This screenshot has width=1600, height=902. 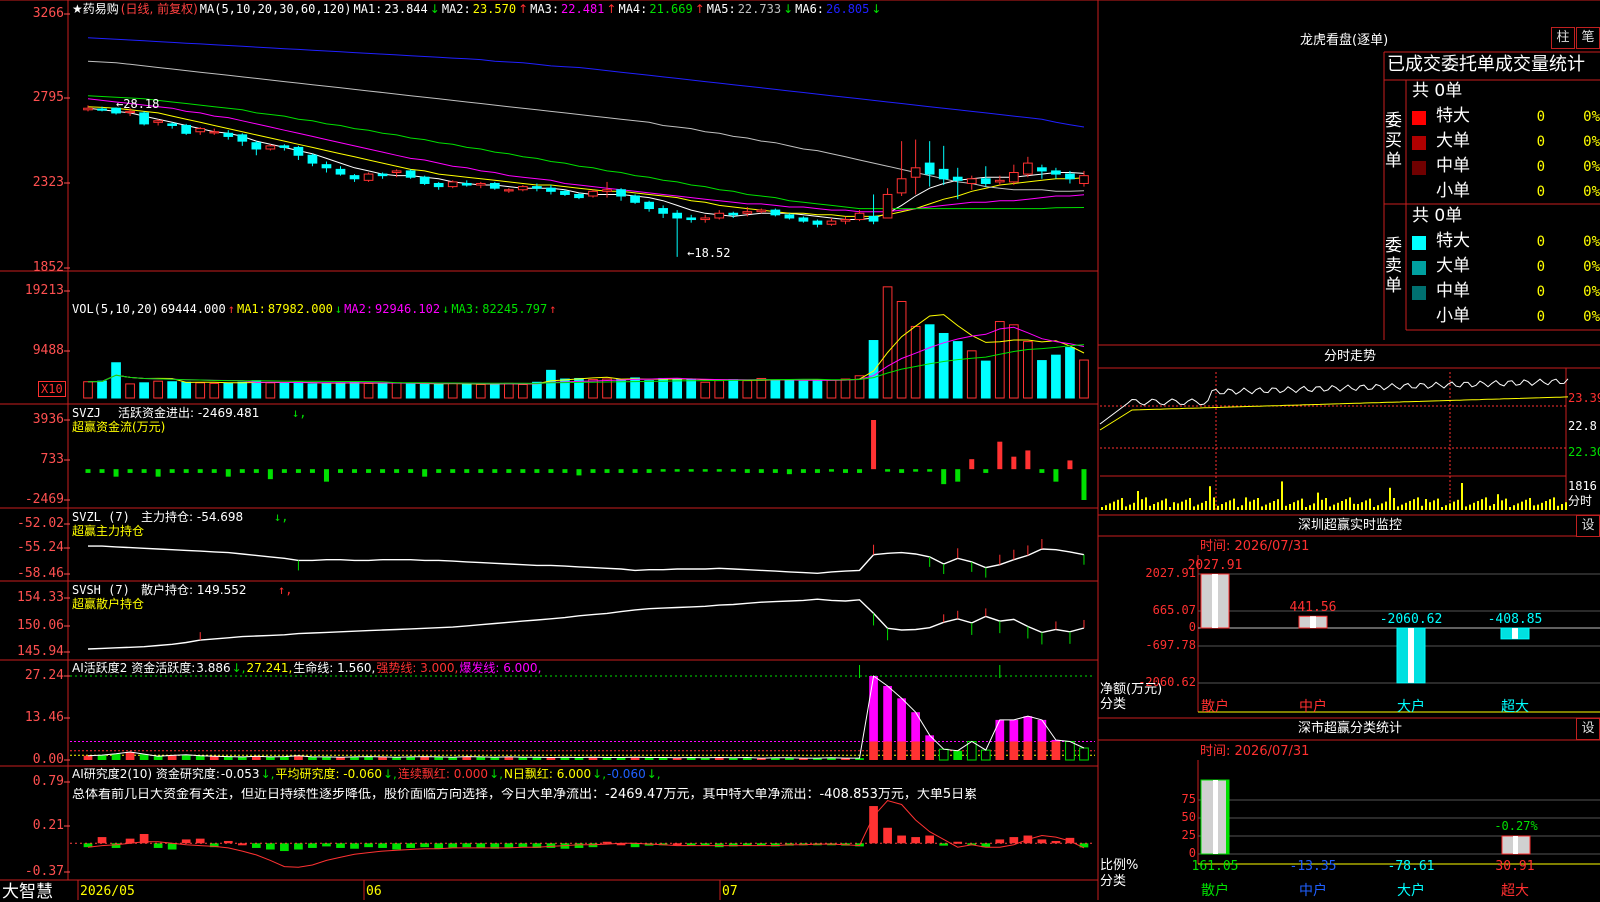 What do you see at coordinates (547, 774) in the screenshot?
I see `ai2-v4: N日飘红: 6.000` at bounding box center [547, 774].